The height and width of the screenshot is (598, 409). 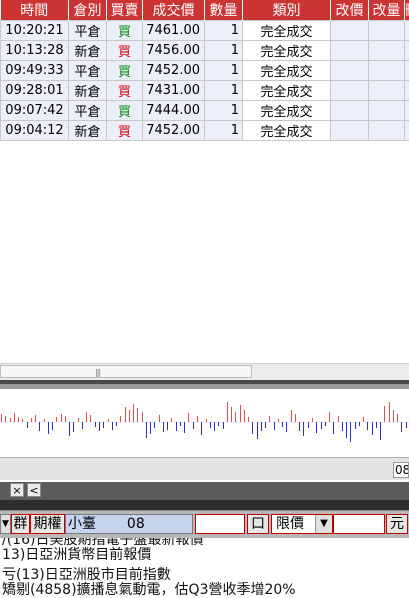 I want to click on symbol-month: 08, so click(x=135, y=524).